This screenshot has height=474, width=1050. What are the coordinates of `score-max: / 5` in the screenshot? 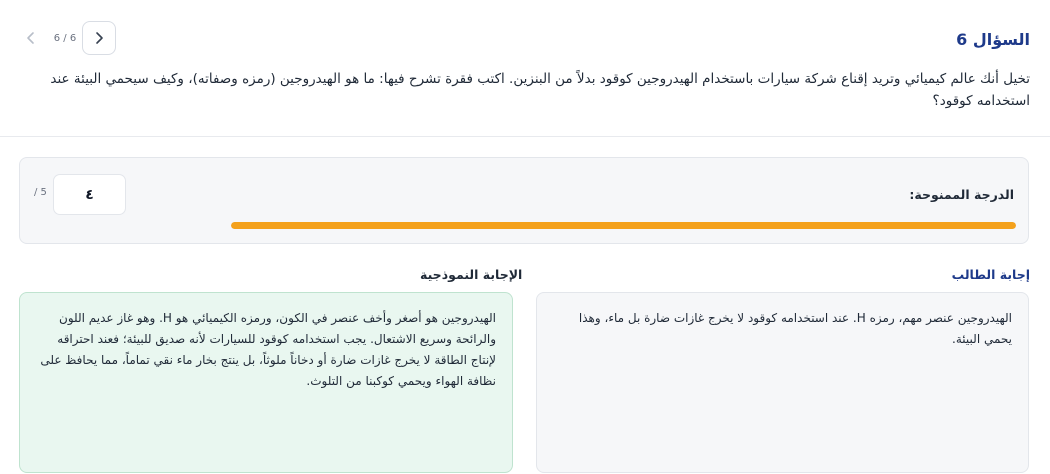 It's located at (40, 192).